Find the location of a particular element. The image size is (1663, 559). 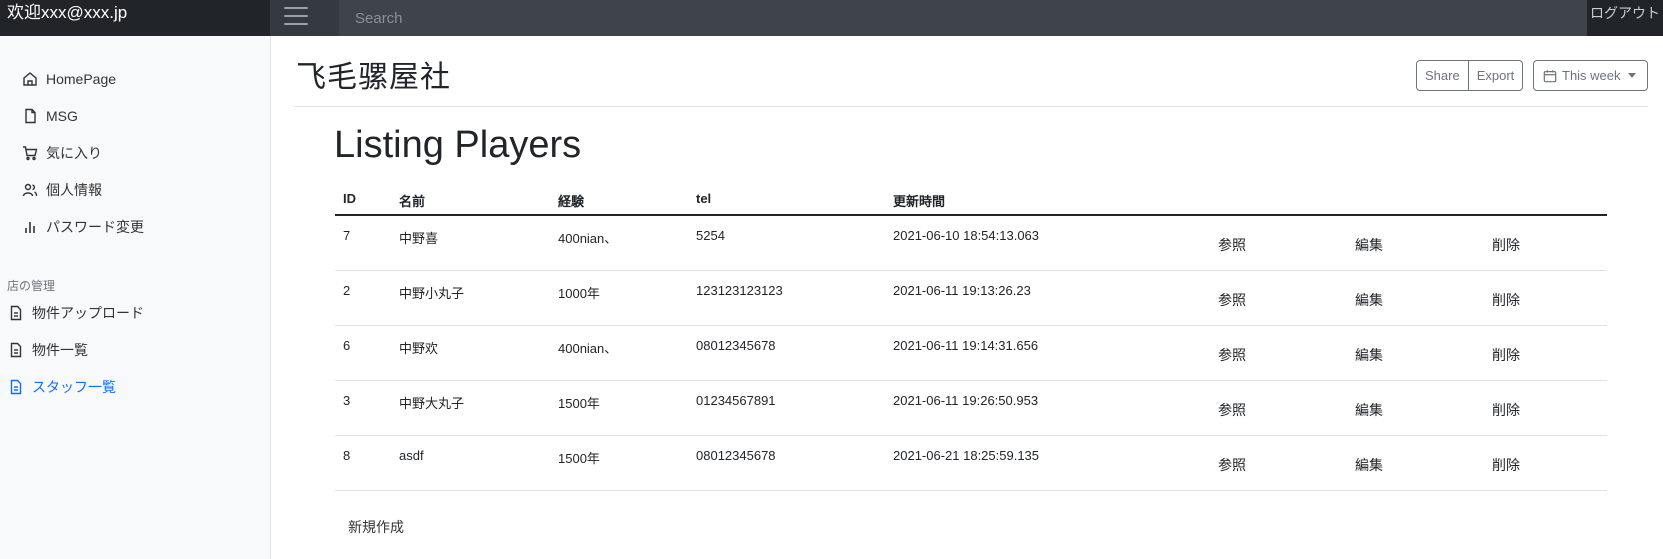

cell-updated: 2021-06-11 19:13:26.23 is located at coordinates (962, 290).